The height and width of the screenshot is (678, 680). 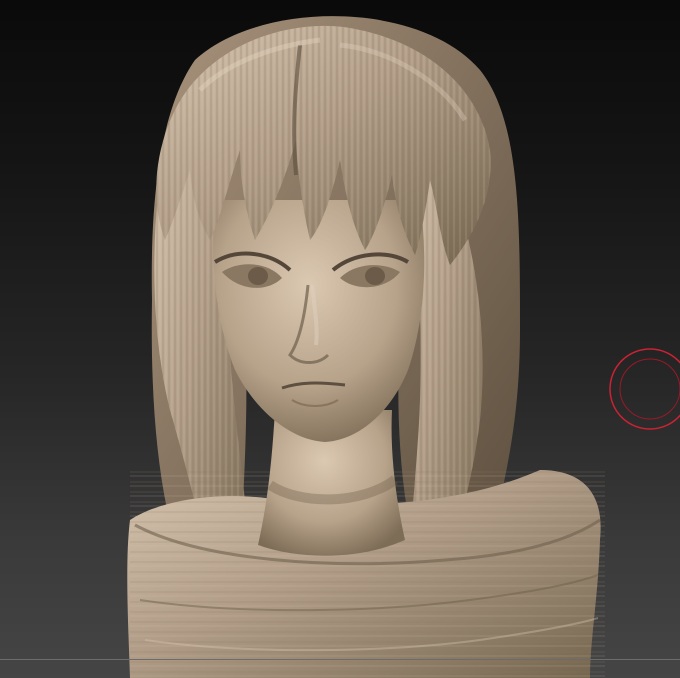 What do you see at coordinates (340, 659) in the screenshot?
I see `floor-grid-line` at bounding box center [340, 659].